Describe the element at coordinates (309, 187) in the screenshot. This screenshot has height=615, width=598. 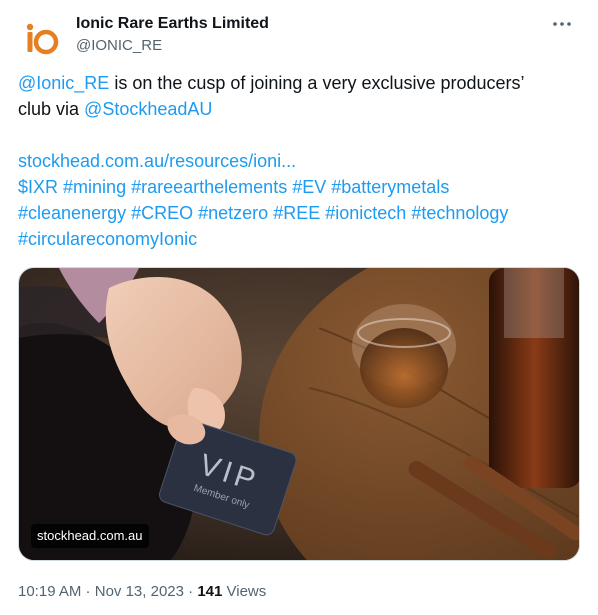
I see `hashtag-link: #EV` at that location.